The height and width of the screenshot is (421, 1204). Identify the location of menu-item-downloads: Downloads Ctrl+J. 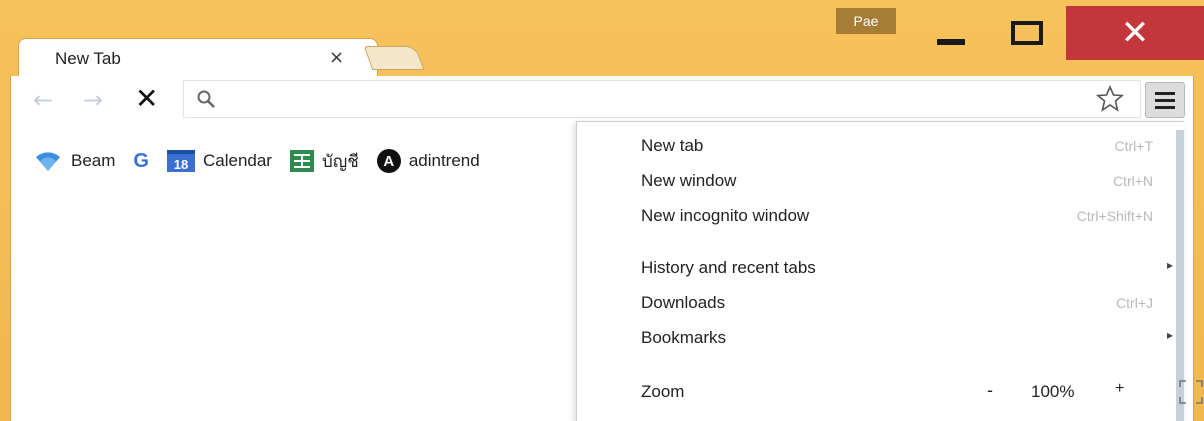
(897, 304).